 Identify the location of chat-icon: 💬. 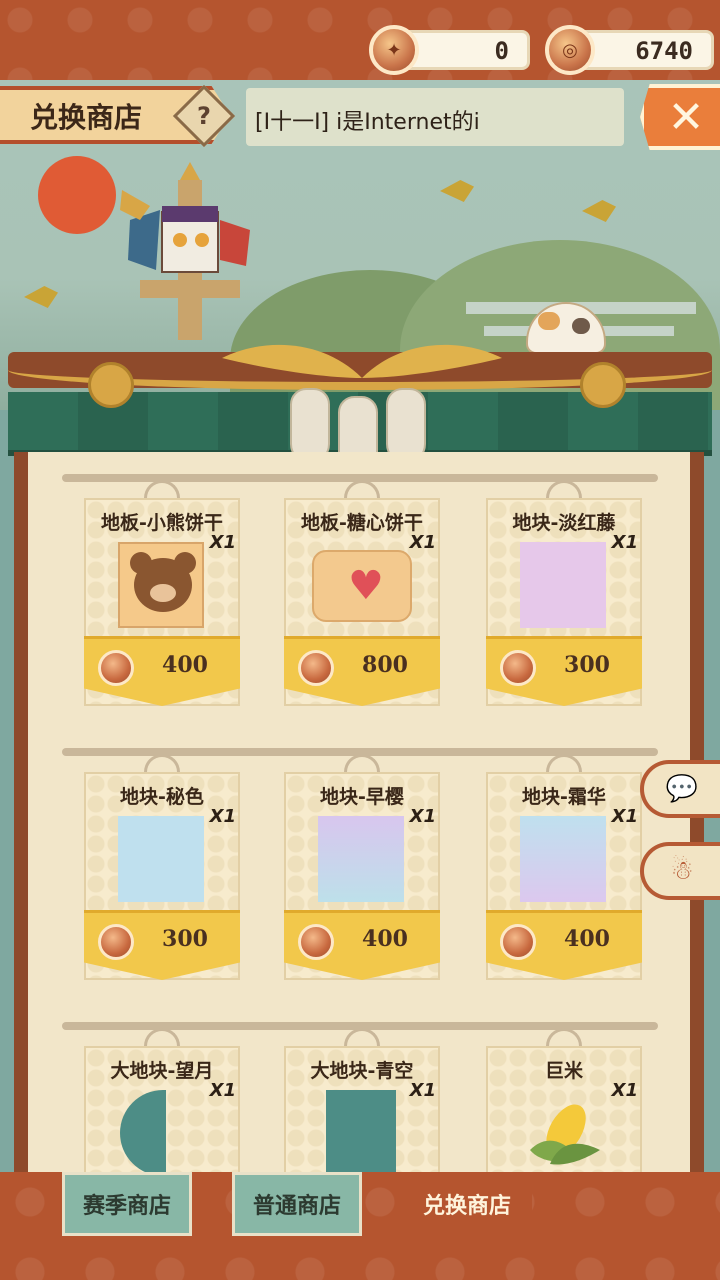
(682, 789).